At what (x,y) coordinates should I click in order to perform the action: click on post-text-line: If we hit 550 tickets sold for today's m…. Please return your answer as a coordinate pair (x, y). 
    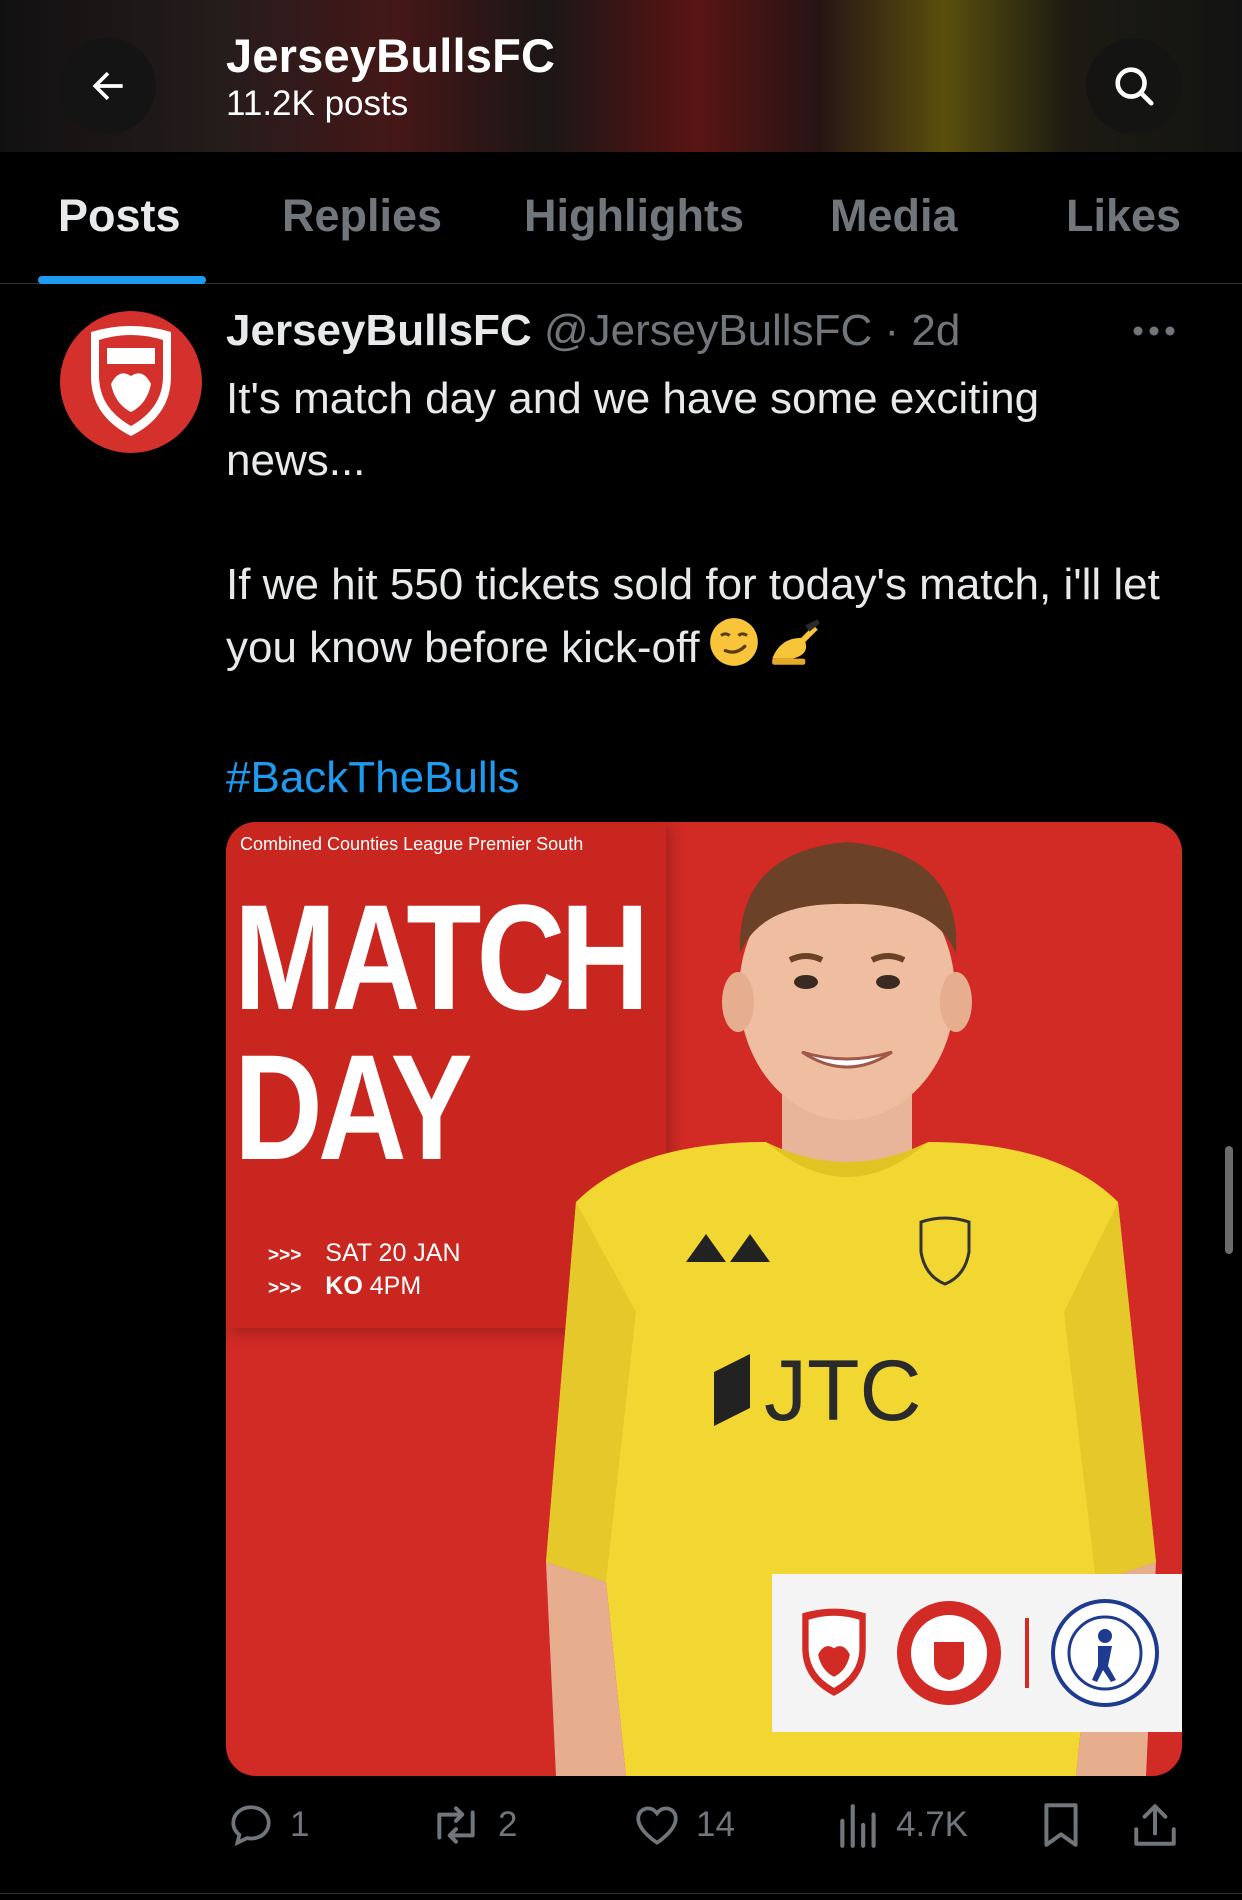
    Looking at the image, I should click on (706, 619).